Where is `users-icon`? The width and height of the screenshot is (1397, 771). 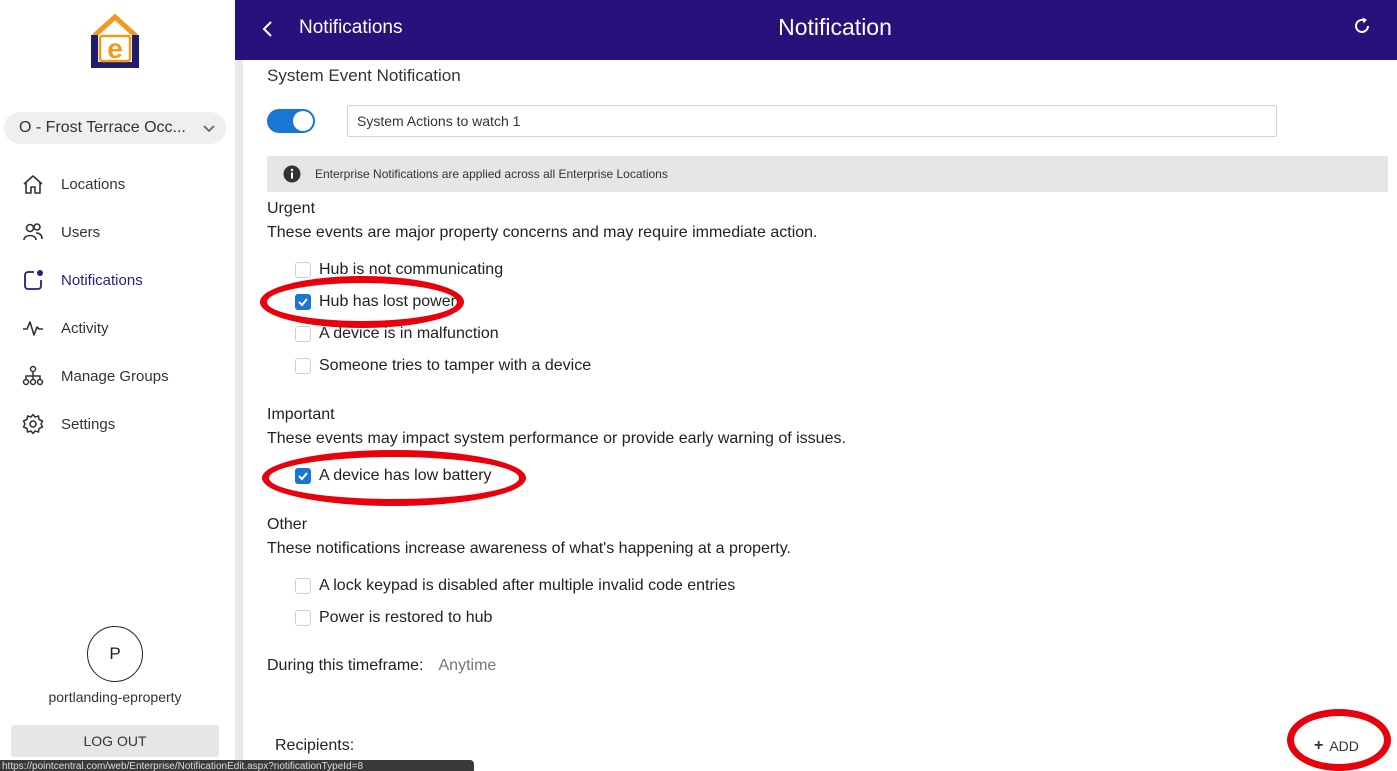 users-icon is located at coordinates (33, 232).